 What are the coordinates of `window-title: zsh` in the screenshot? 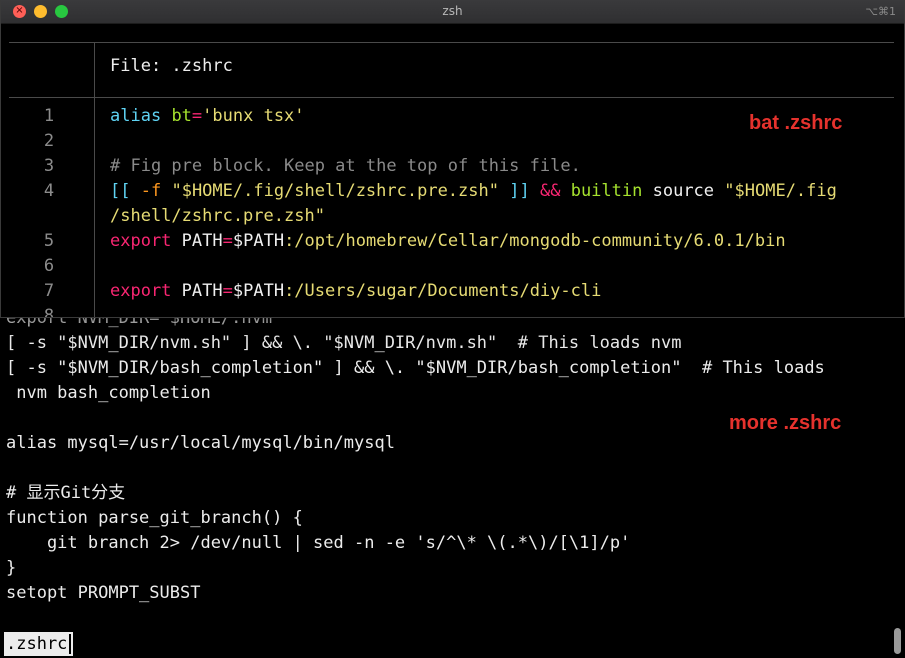 It's located at (452, 11).